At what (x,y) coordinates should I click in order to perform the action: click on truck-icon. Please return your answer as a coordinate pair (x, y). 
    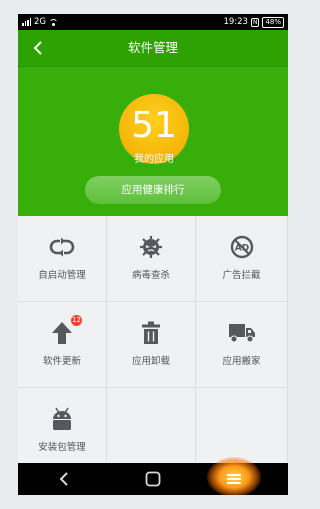
    Looking at the image, I should click on (241, 333).